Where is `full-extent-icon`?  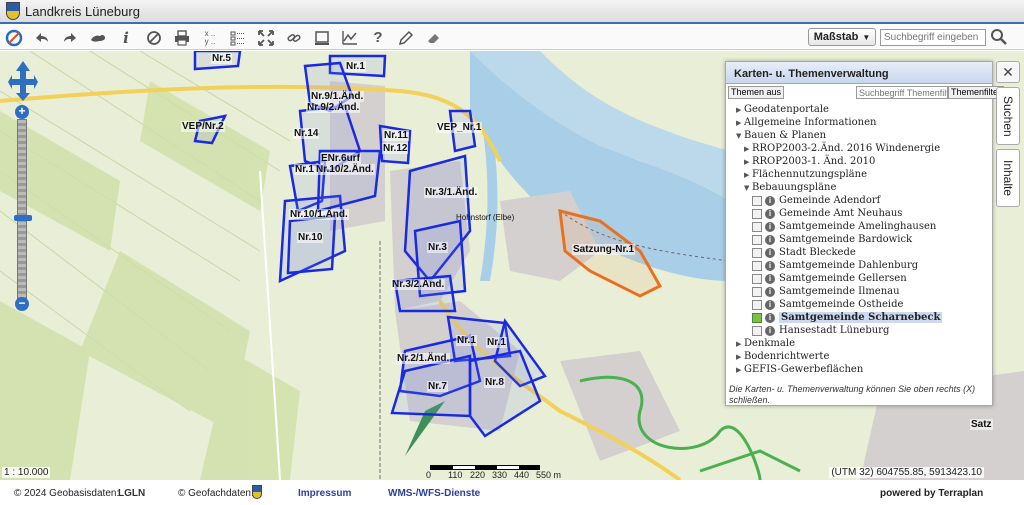 full-extent-icon is located at coordinates (266, 38).